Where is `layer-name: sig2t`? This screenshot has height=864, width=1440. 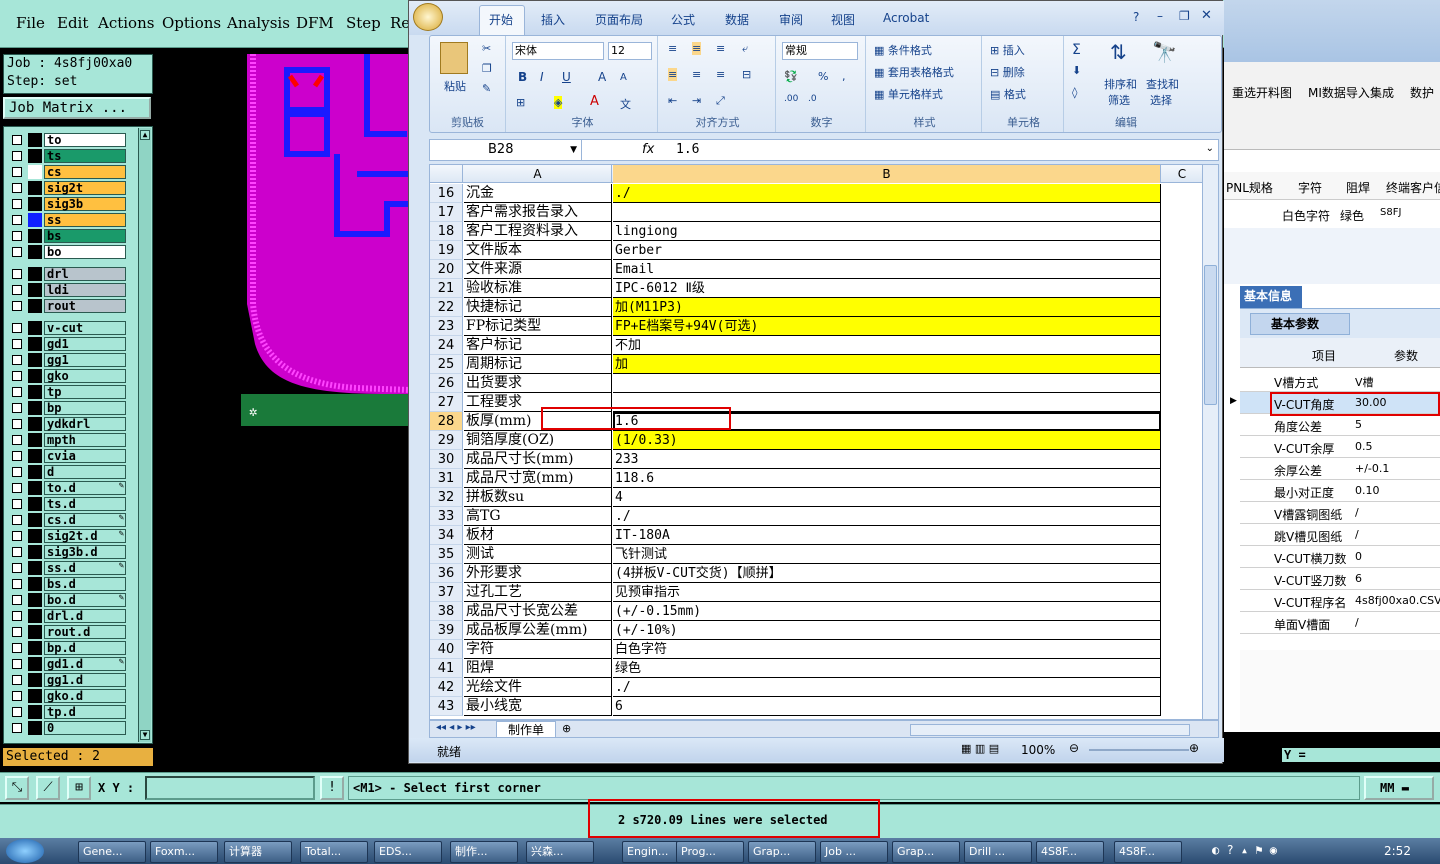 layer-name: sig2t is located at coordinates (85, 188).